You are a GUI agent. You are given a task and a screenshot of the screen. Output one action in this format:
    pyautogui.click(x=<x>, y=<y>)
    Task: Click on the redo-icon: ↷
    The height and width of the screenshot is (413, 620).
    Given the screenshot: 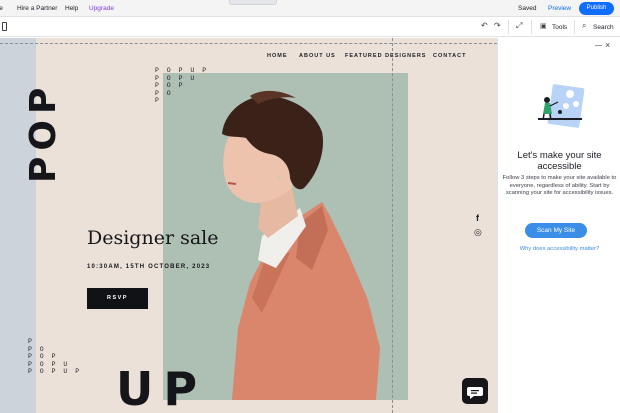 What is the action you would take?
    pyautogui.click(x=497, y=25)
    